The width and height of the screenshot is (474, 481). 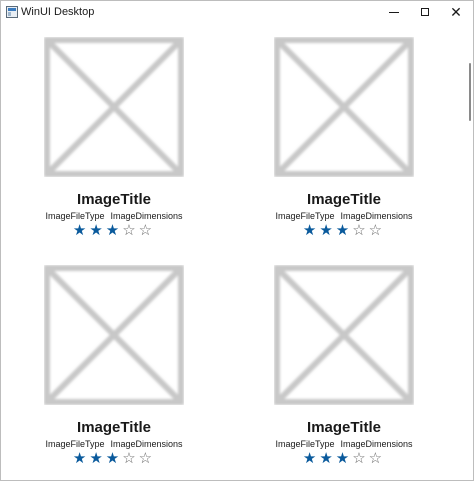 I want to click on maximize-icon, so click(x=425, y=12).